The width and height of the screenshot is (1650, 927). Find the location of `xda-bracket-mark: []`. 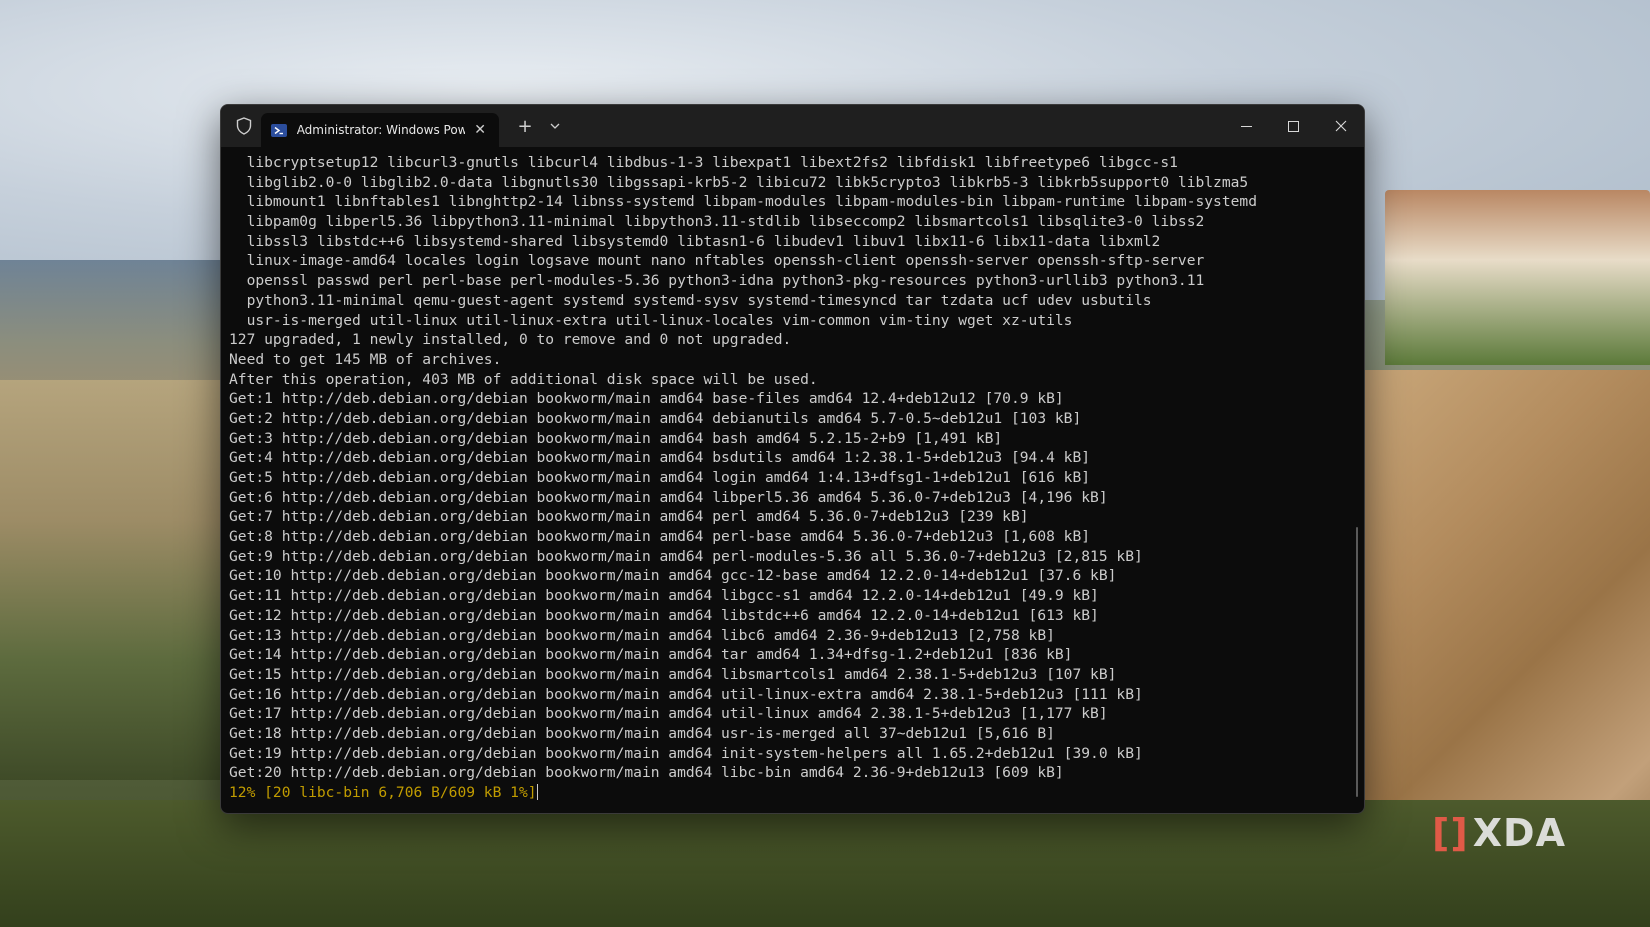

xda-bracket-mark: [] is located at coordinates (1450, 833).